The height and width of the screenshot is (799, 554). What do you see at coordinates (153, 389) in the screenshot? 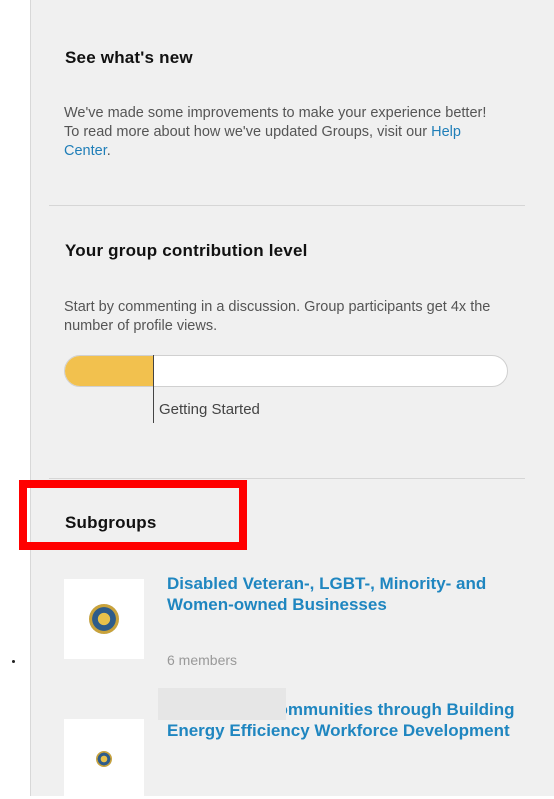
I see `progress-marker` at bounding box center [153, 389].